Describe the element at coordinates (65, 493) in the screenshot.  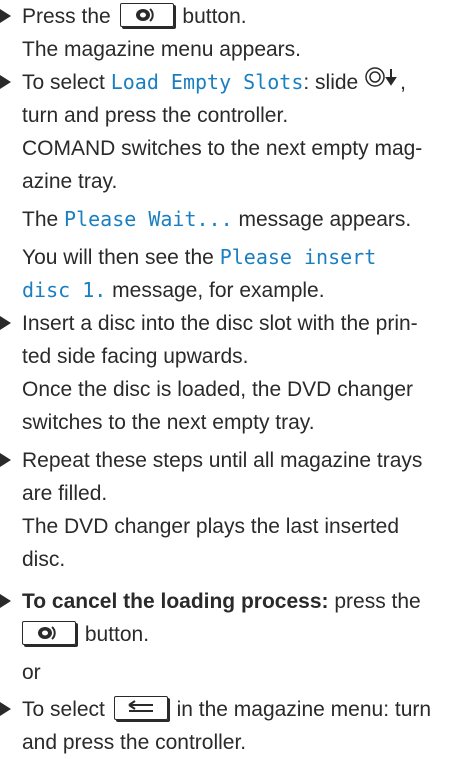
I see `step-text: are filled.` at that location.